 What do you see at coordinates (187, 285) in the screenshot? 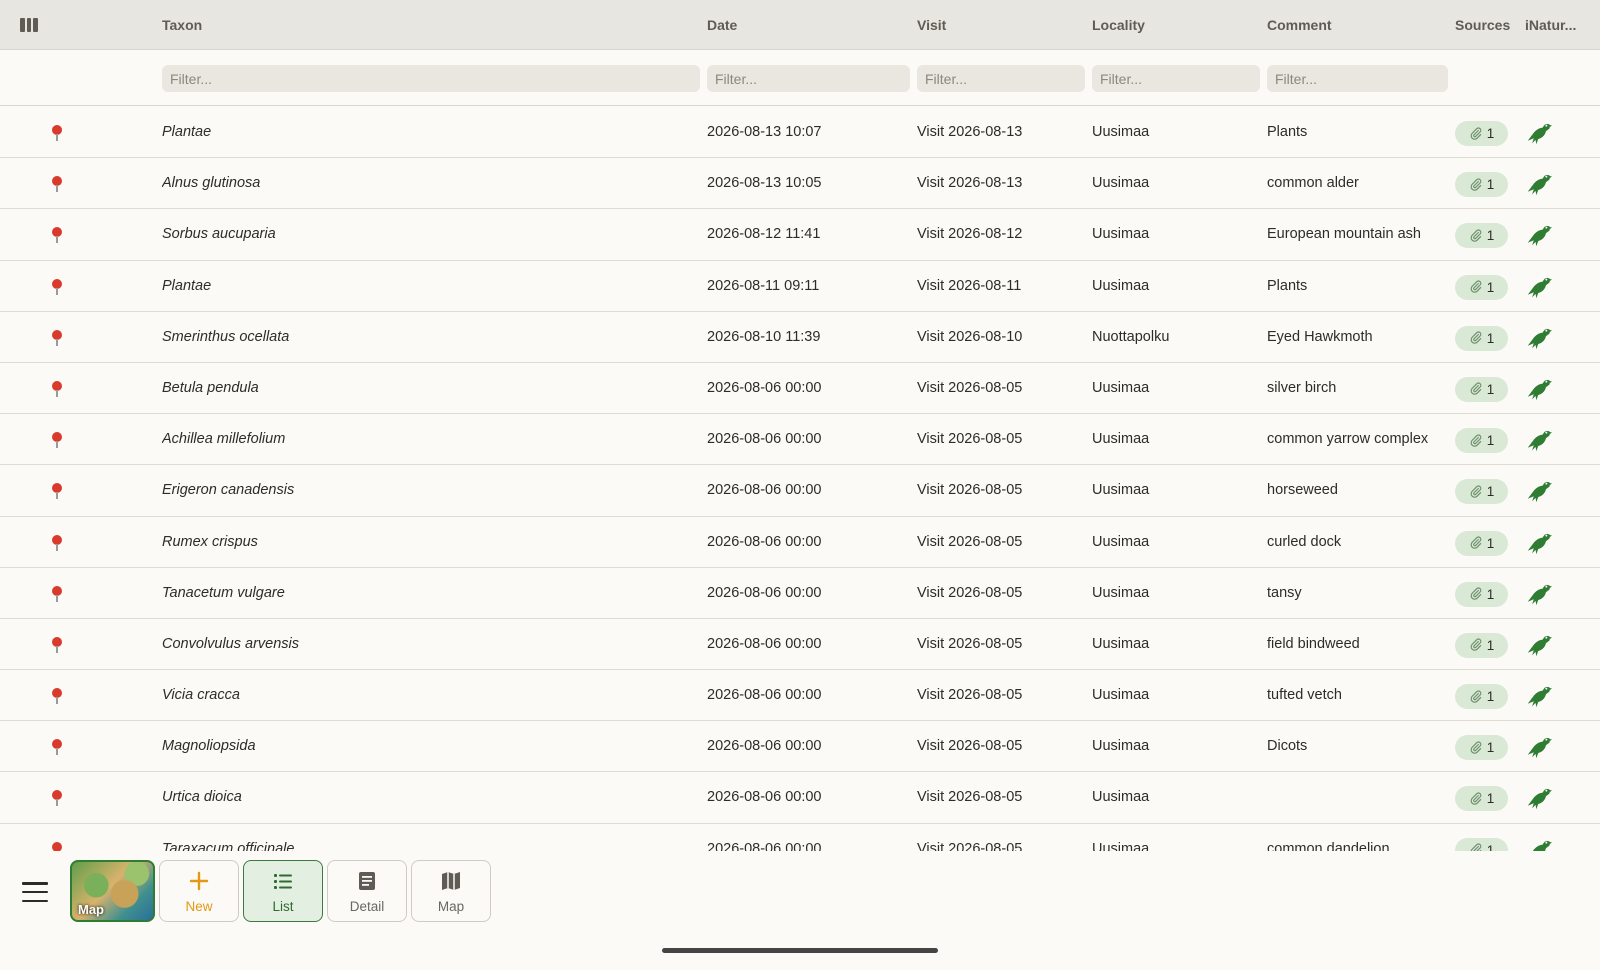
I see `taxon-cell: Plantae` at bounding box center [187, 285].